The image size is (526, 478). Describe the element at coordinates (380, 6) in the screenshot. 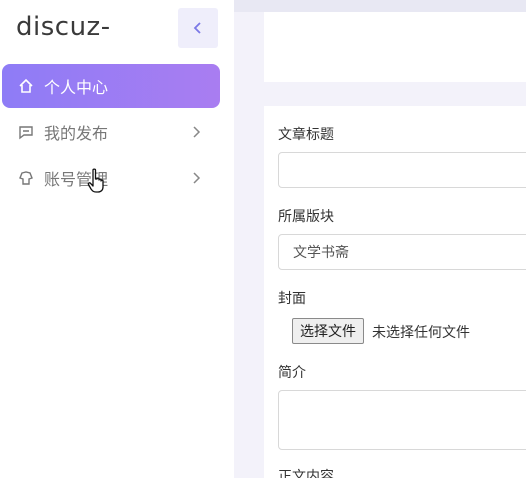

I see `top-strip` at that location.